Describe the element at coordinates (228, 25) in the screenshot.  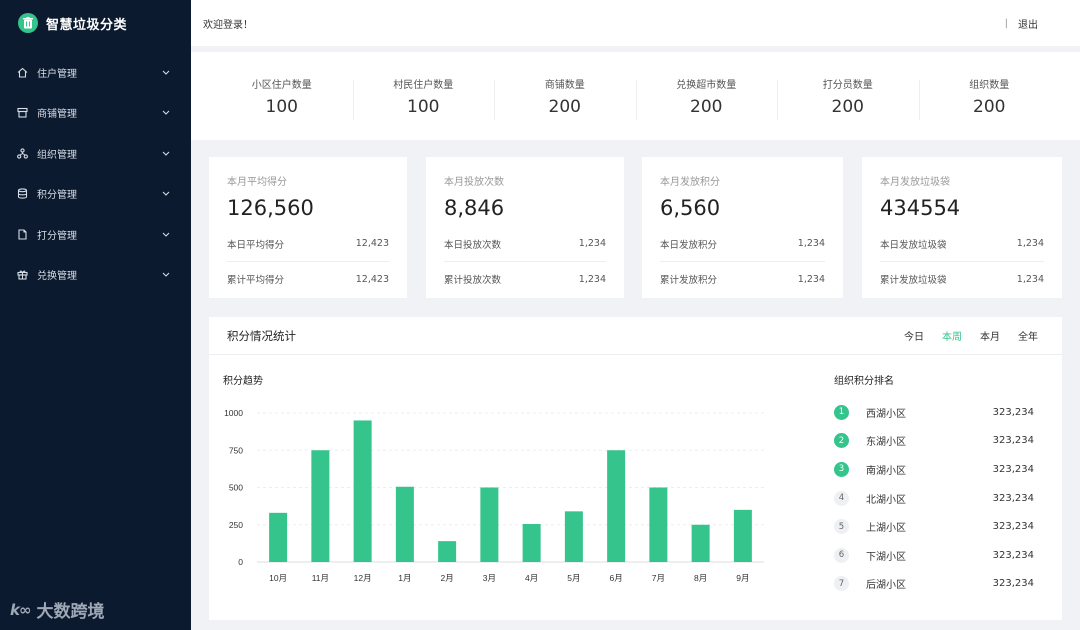
I see `welcome-text: 欢迎登录！` at that location.